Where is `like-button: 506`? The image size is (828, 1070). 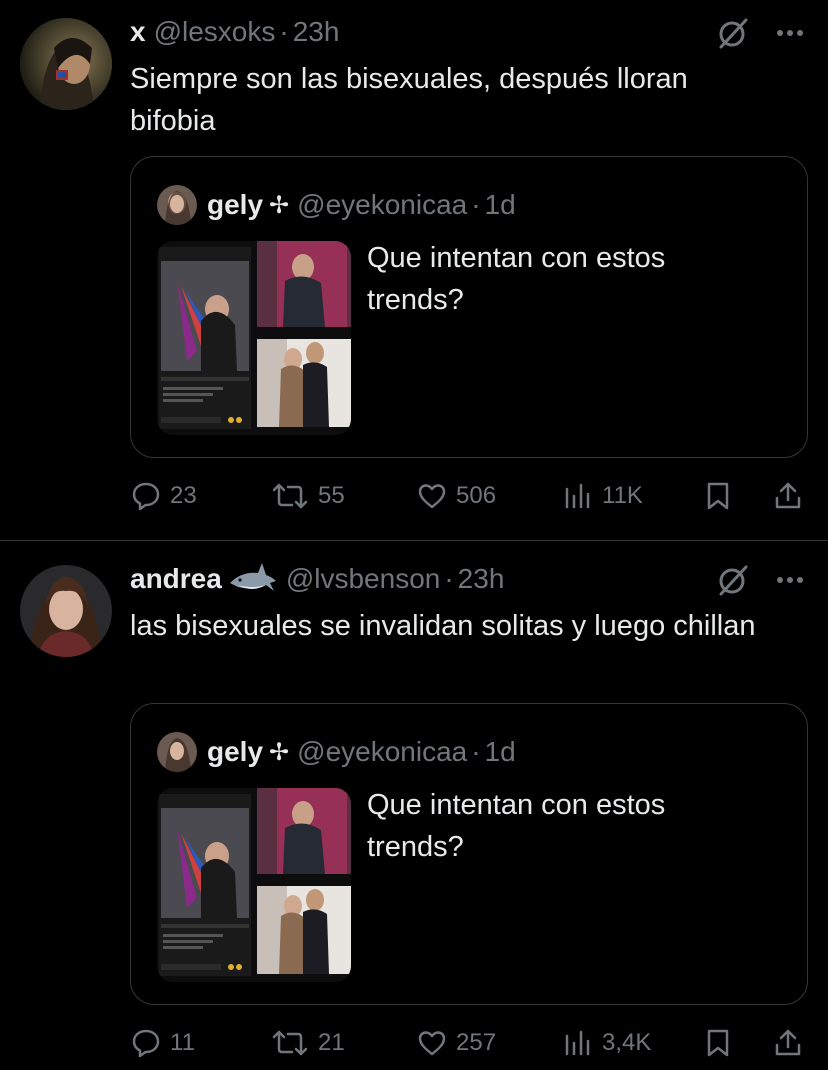 like-button: 506 is located at coordinates (456, 496).